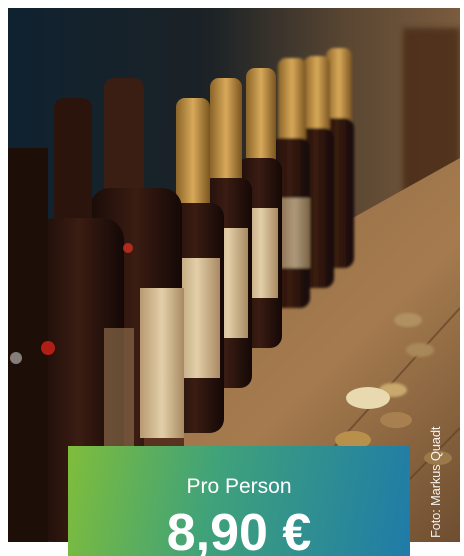 The height and width of the screenshot is (556, 464). What do you see at coordinates (435, 482) in the screenshot?
I see `photo-credit: Foto: Markus Quadt` at bounding box center [435, 482].